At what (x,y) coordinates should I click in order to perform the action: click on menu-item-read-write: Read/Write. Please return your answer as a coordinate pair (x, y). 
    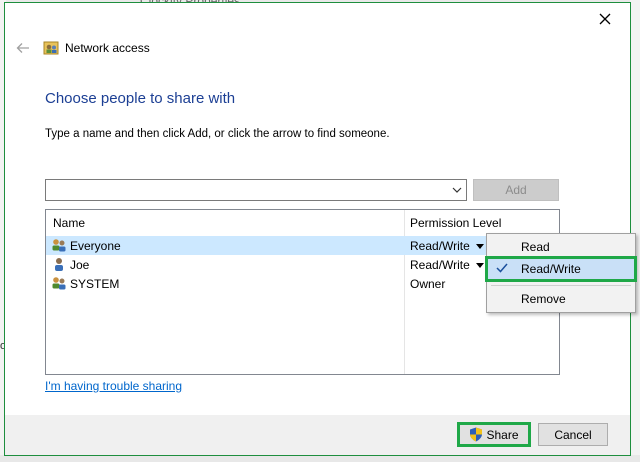
    Looking at the image, I should click on (561, 269).